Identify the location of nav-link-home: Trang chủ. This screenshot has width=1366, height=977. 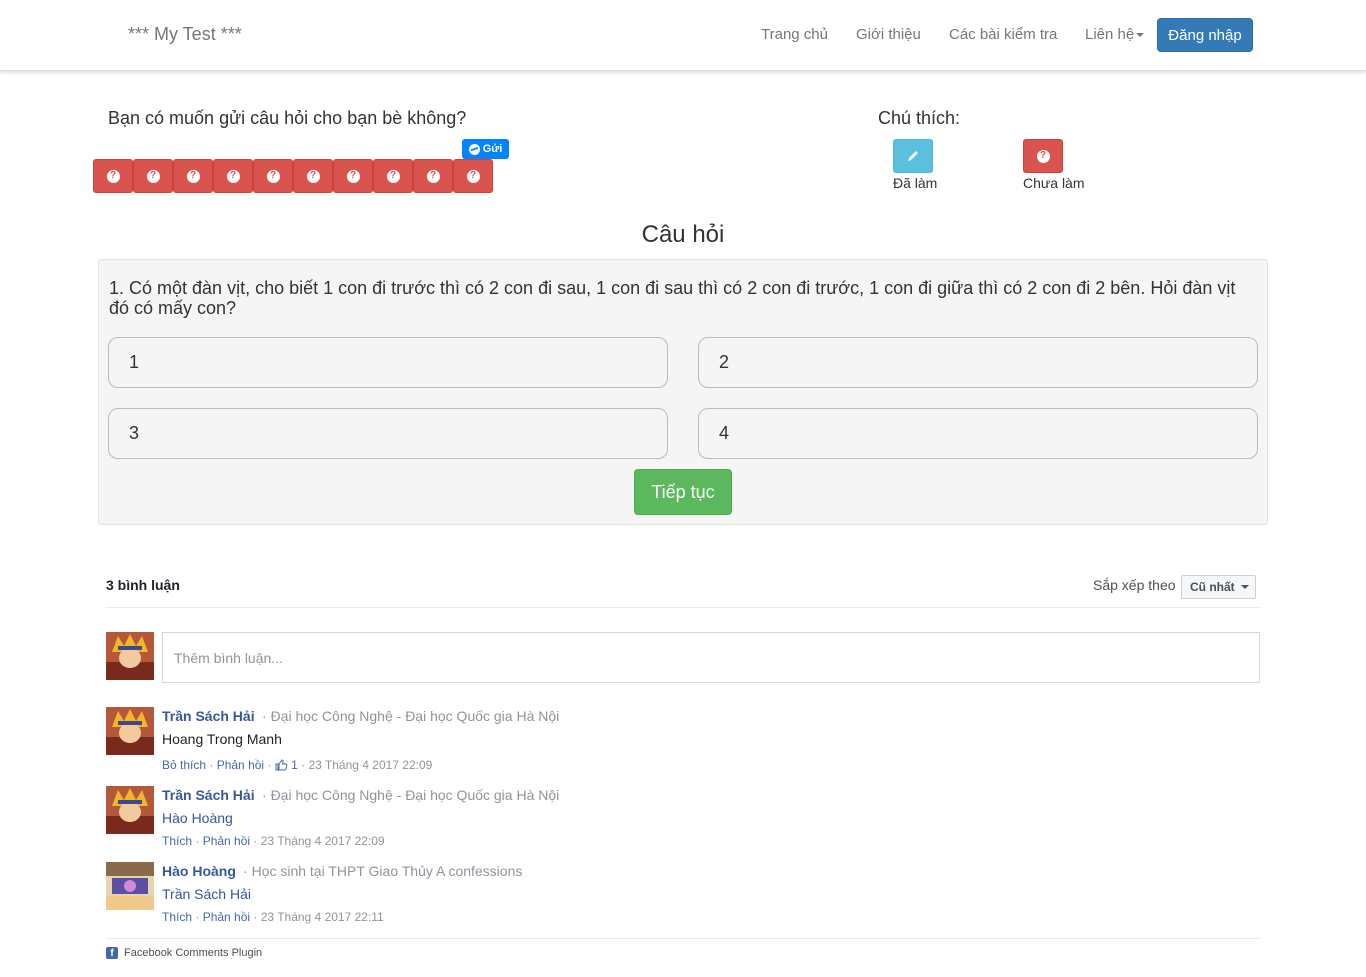
(794, 34).